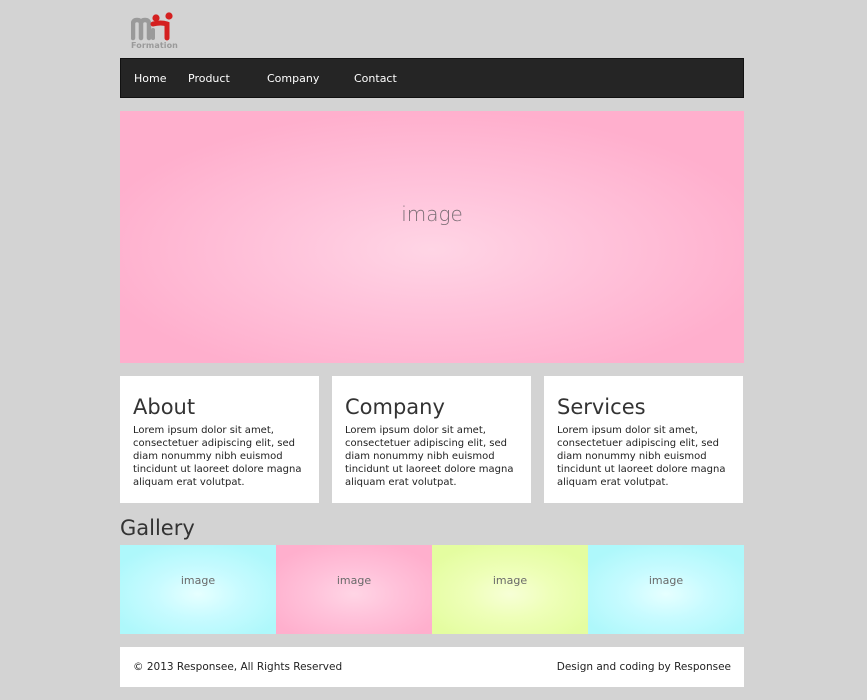  I want to click on nav-item-product: Product, so click(209, 78).